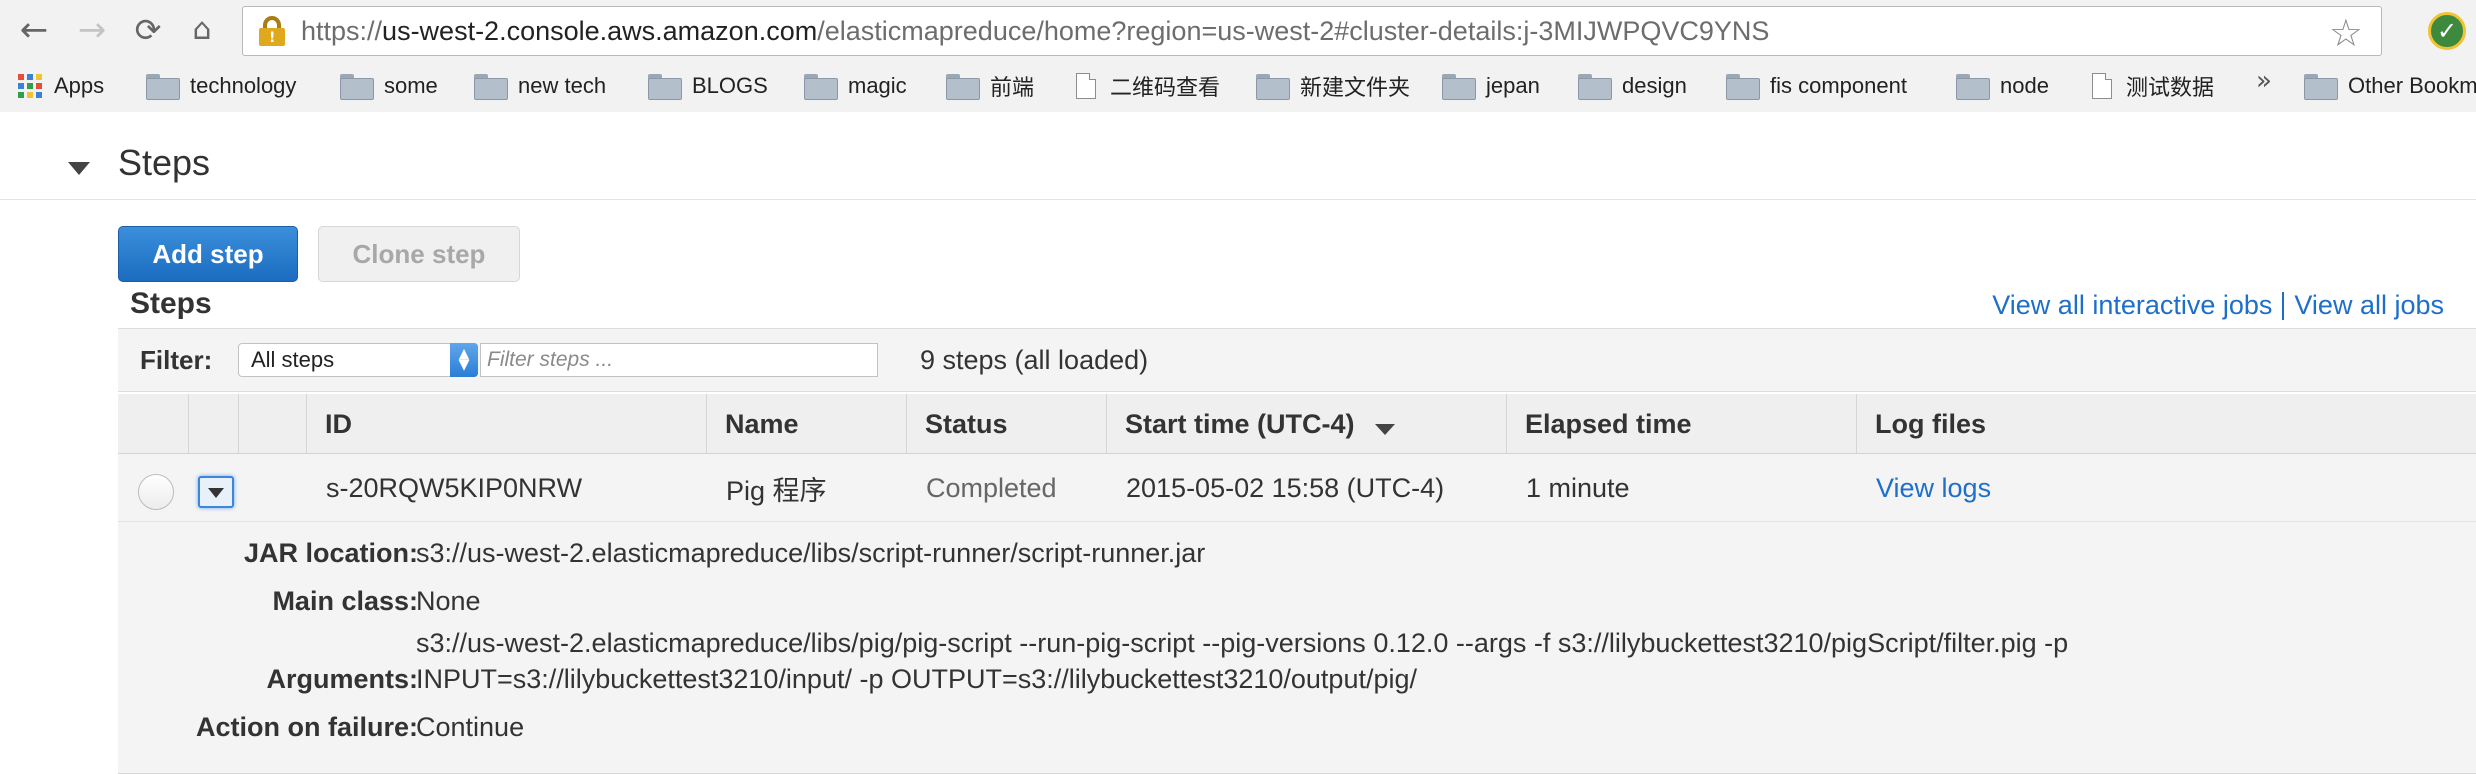  What do you see at coordinates (1165, 87) in the screenshot?
I see `bookmark-label: 二维码查看` at bounding box center [1165, 87].